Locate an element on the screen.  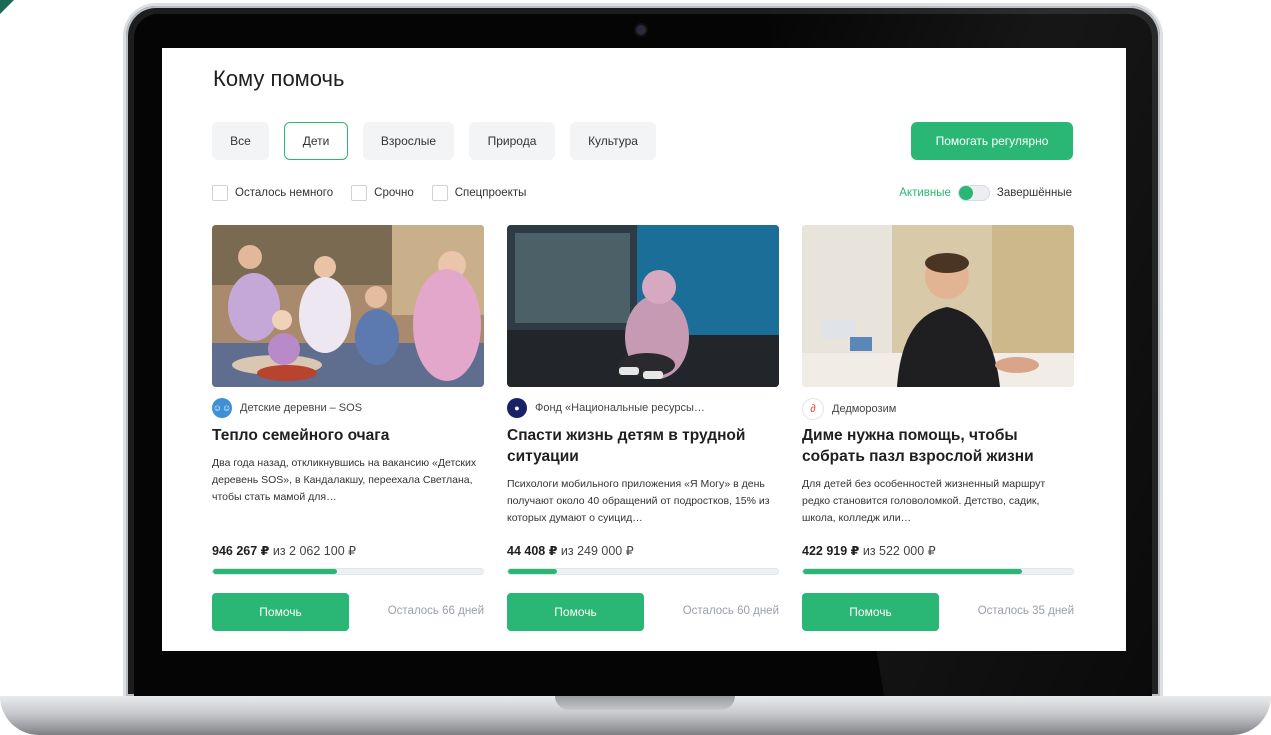
amount-raised: 946 267 ₽ is located at coordinates (241, 551).